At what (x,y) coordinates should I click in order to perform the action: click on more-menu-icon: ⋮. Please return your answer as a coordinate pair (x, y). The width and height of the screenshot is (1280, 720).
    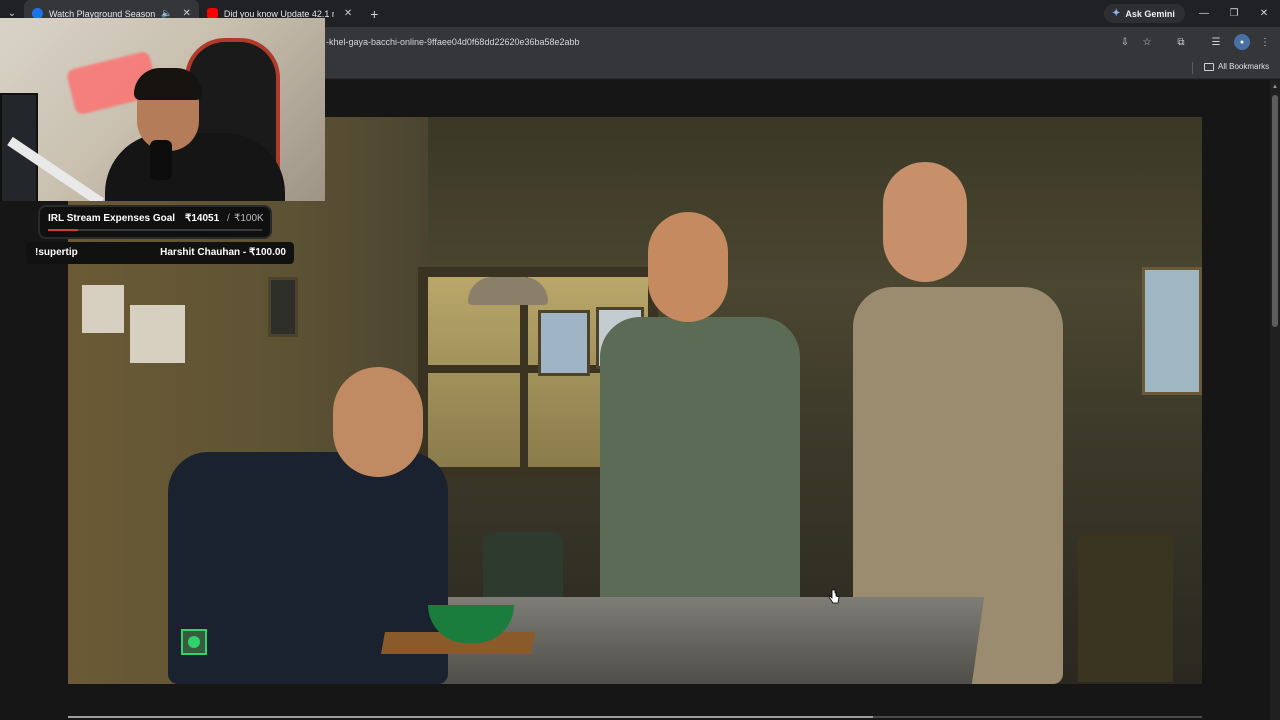
    Looking at the image, I should click on (1265, 42).